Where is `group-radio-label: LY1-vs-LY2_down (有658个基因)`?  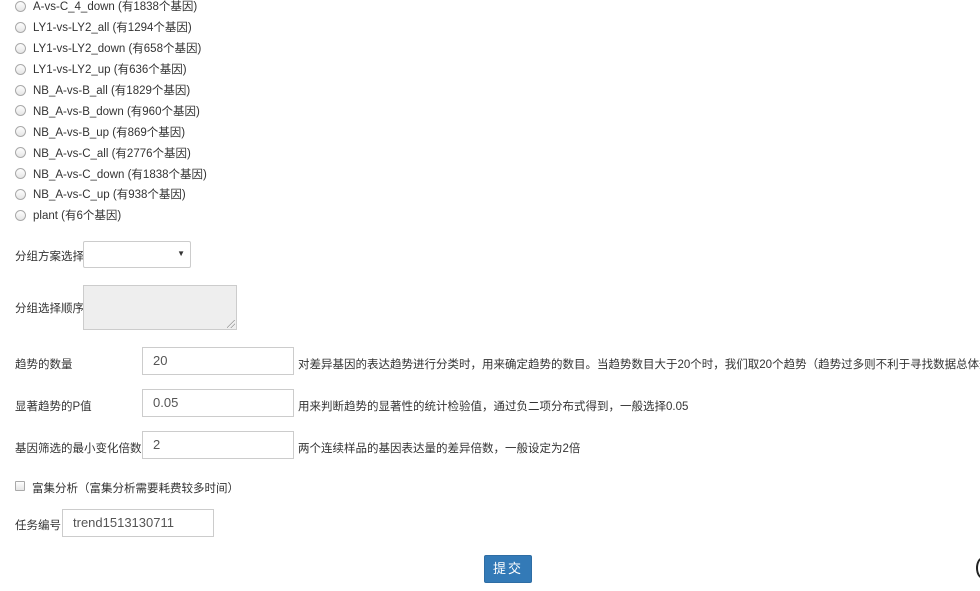
group-radio-label: LY1-vs-LY2_down (有658个基因) is located at coordinates (117, 49).